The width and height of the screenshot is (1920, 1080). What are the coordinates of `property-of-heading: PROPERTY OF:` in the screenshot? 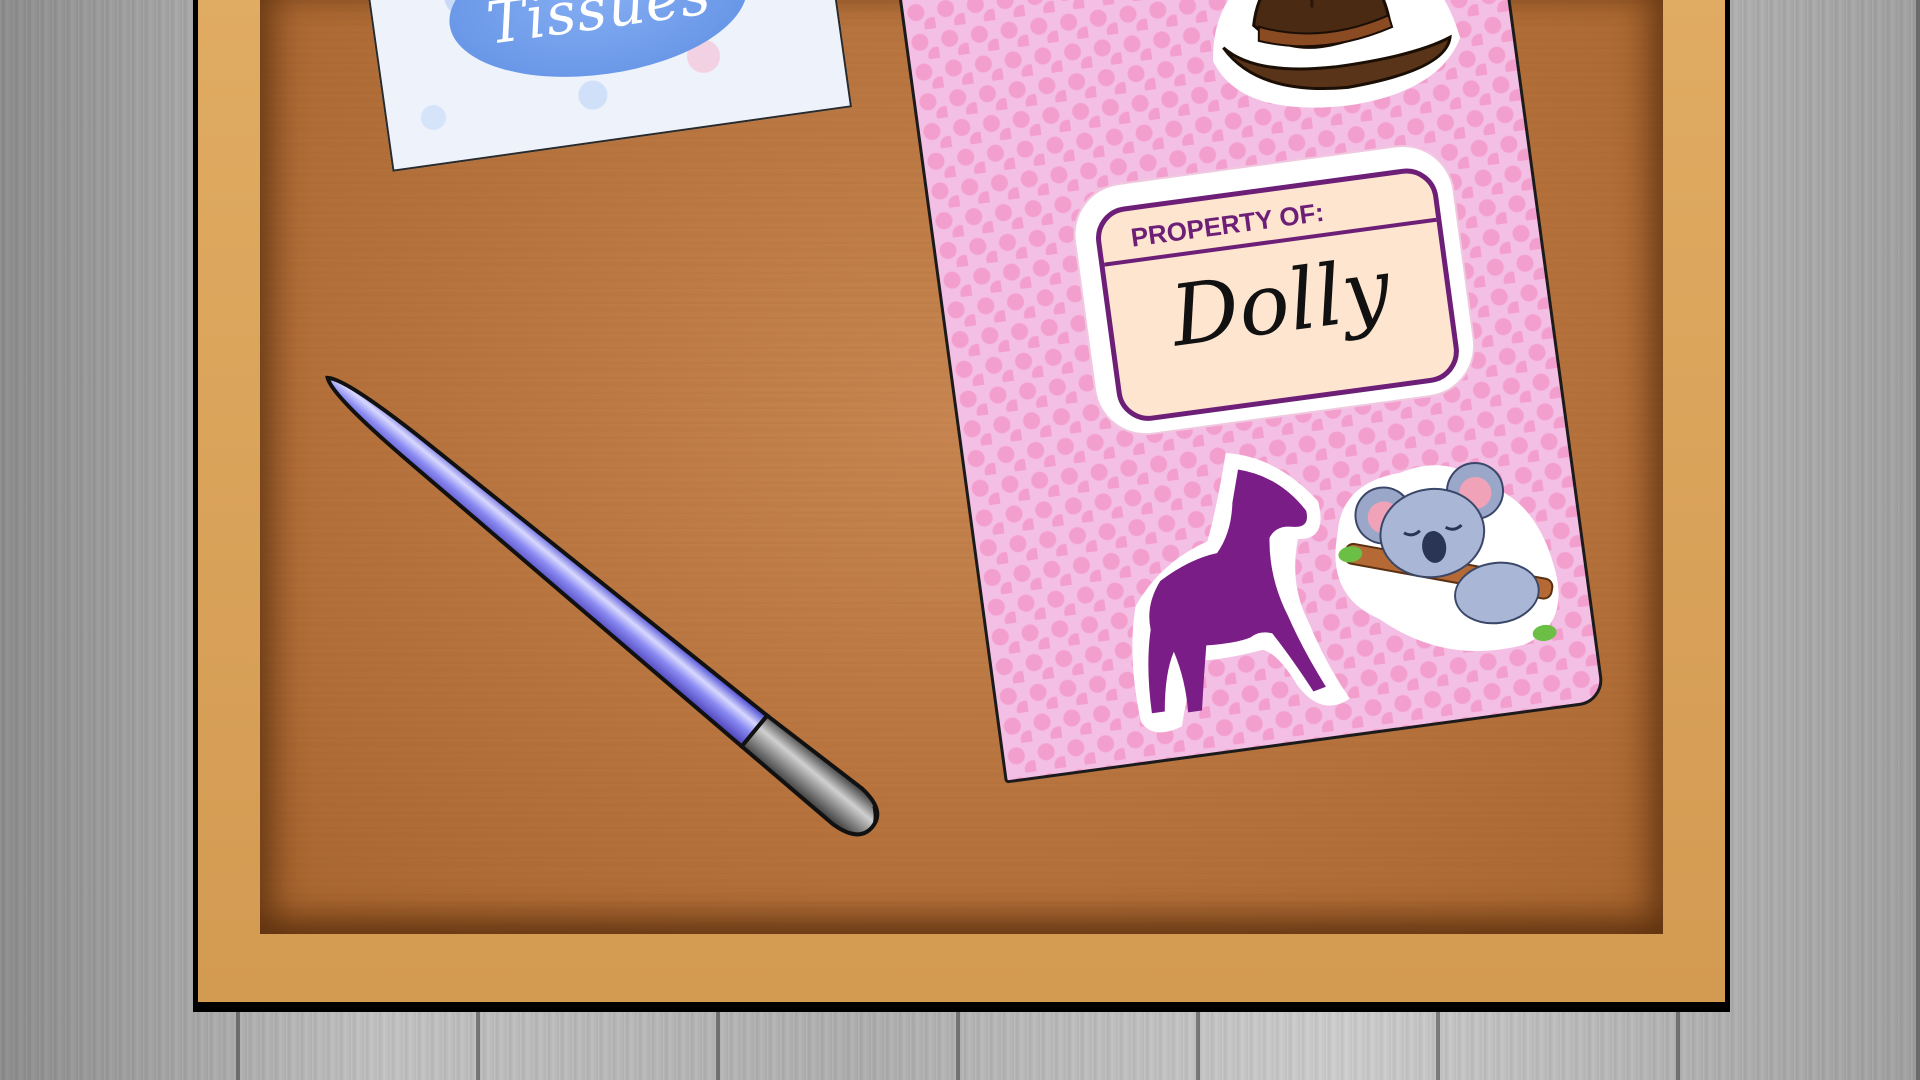 It's located at (1227, 224).